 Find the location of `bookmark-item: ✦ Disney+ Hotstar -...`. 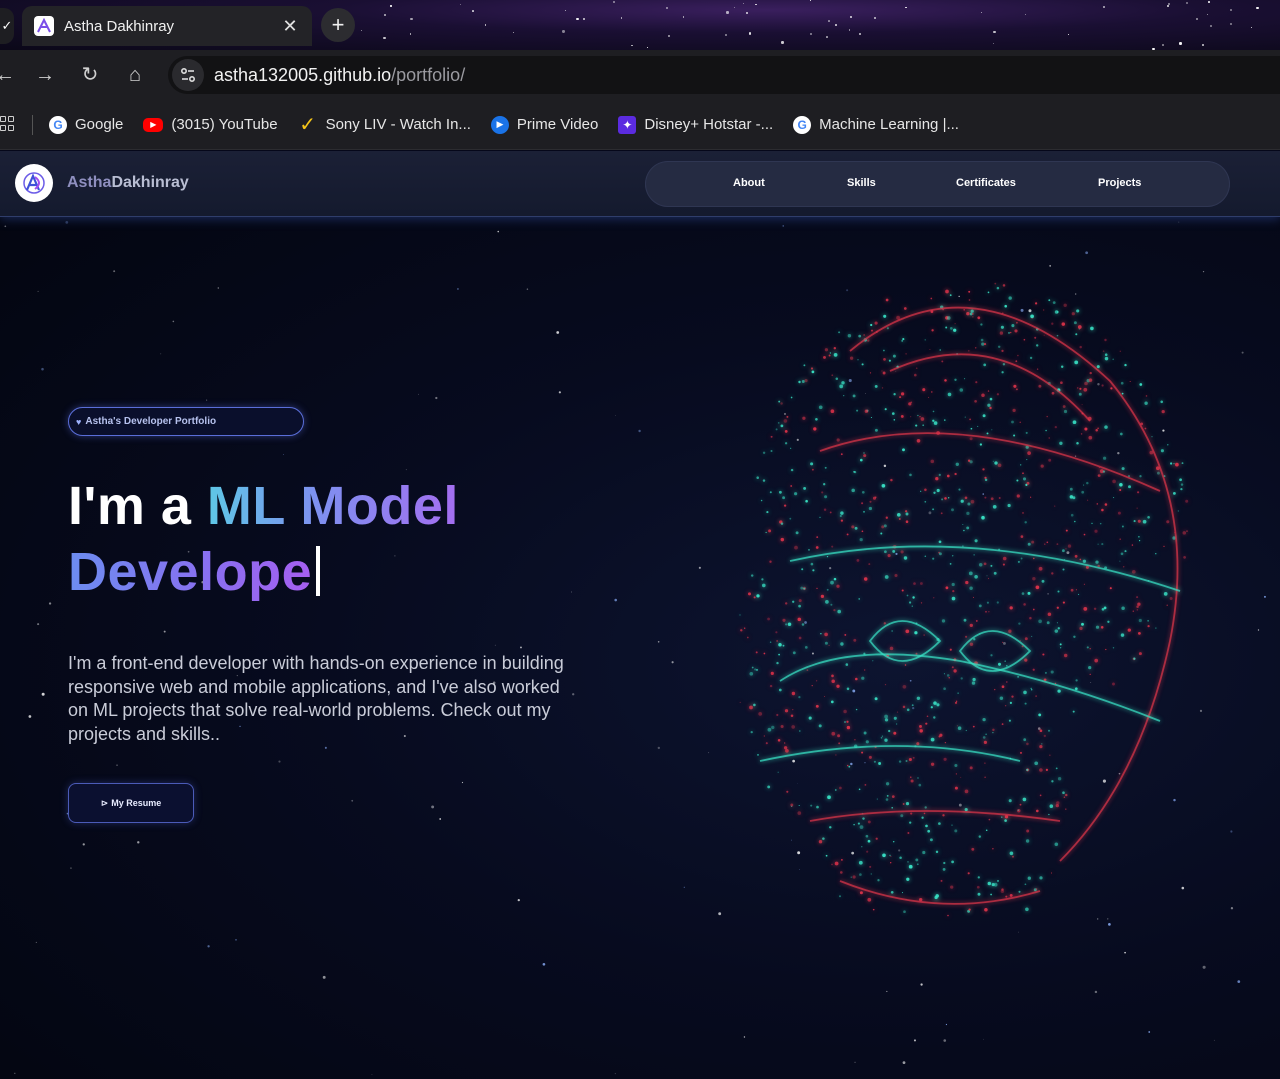

bookmark-item: ✦ Disney+ Hotstar -... is located at coordinates (695, 124).